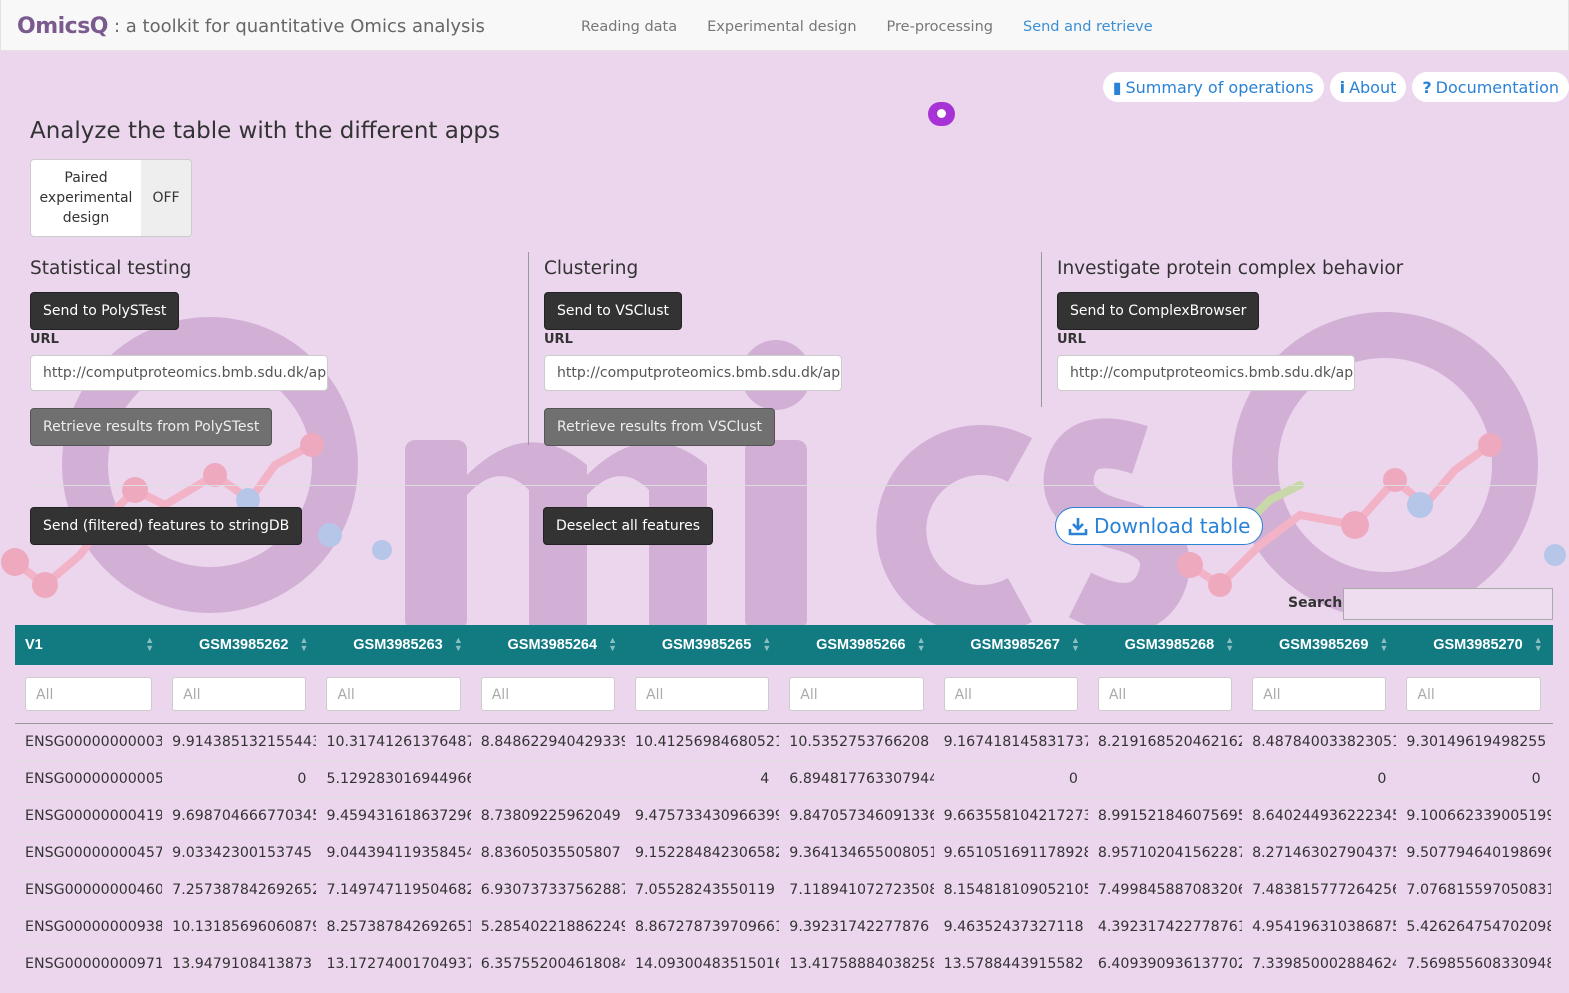 This screenshot has width=1569, height=993. Describe the element at coordinates (1158, 311) in the screenshot. I see `send-to-complexbrowser-button: Send to ComplexBrowser` at that location.